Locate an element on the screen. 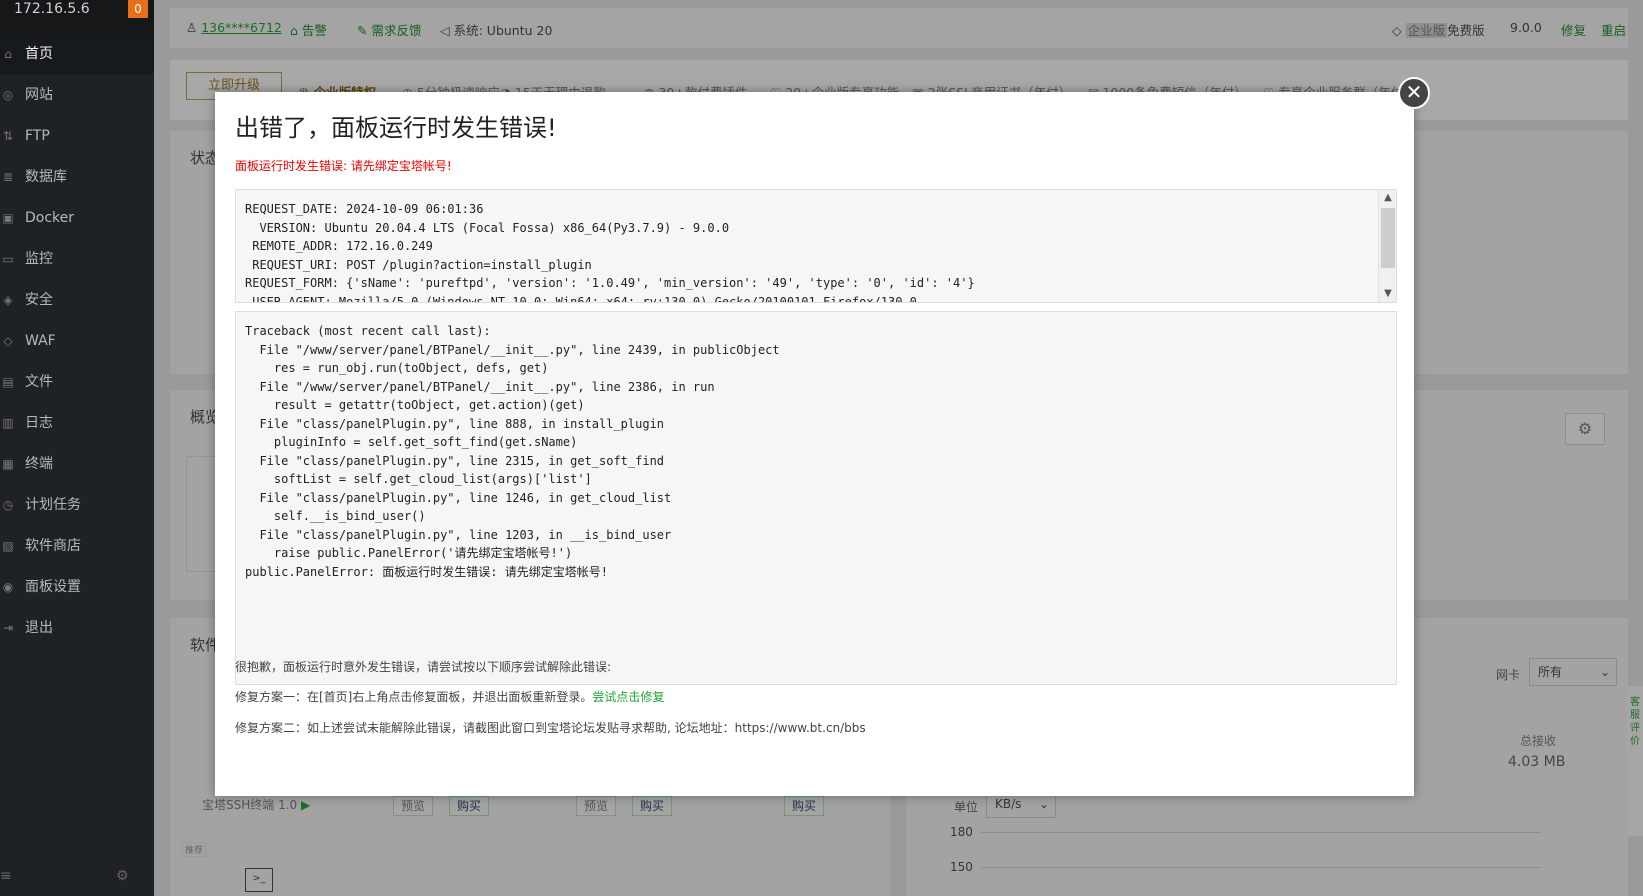 Image resolution: width=1643 pixels, height=896 pixels. close-dialog-button: ✕ is located at coordinates (1414, 93).